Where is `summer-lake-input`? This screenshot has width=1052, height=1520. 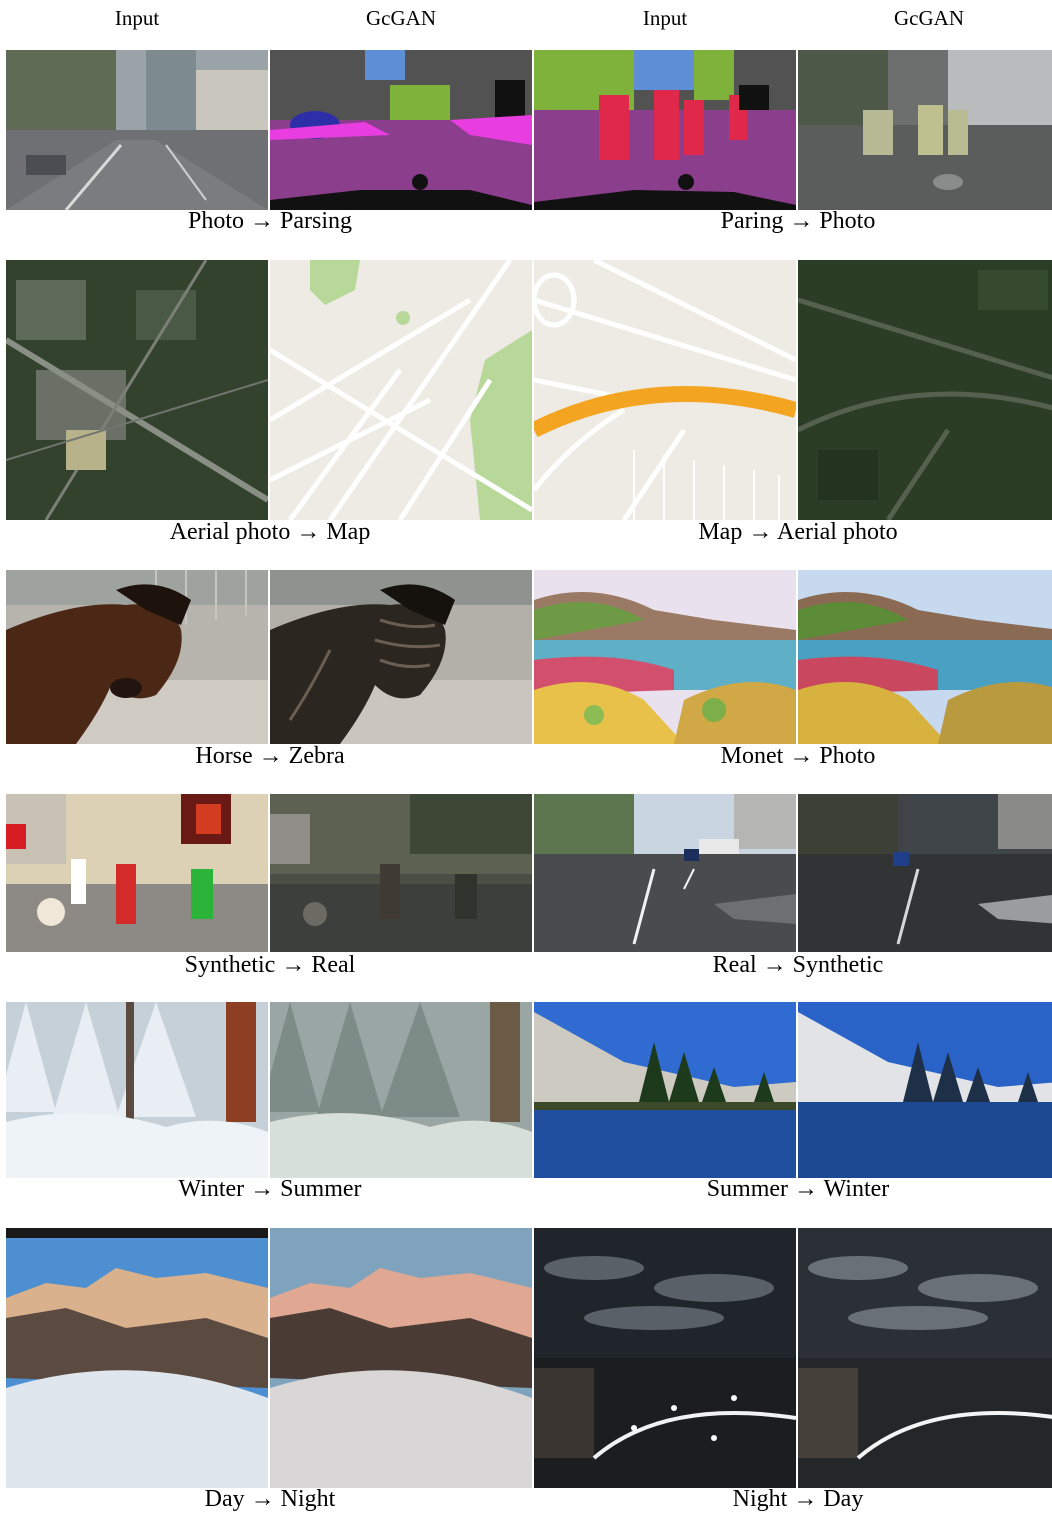
summer-lake-input is located at coordinates (665, 1090).